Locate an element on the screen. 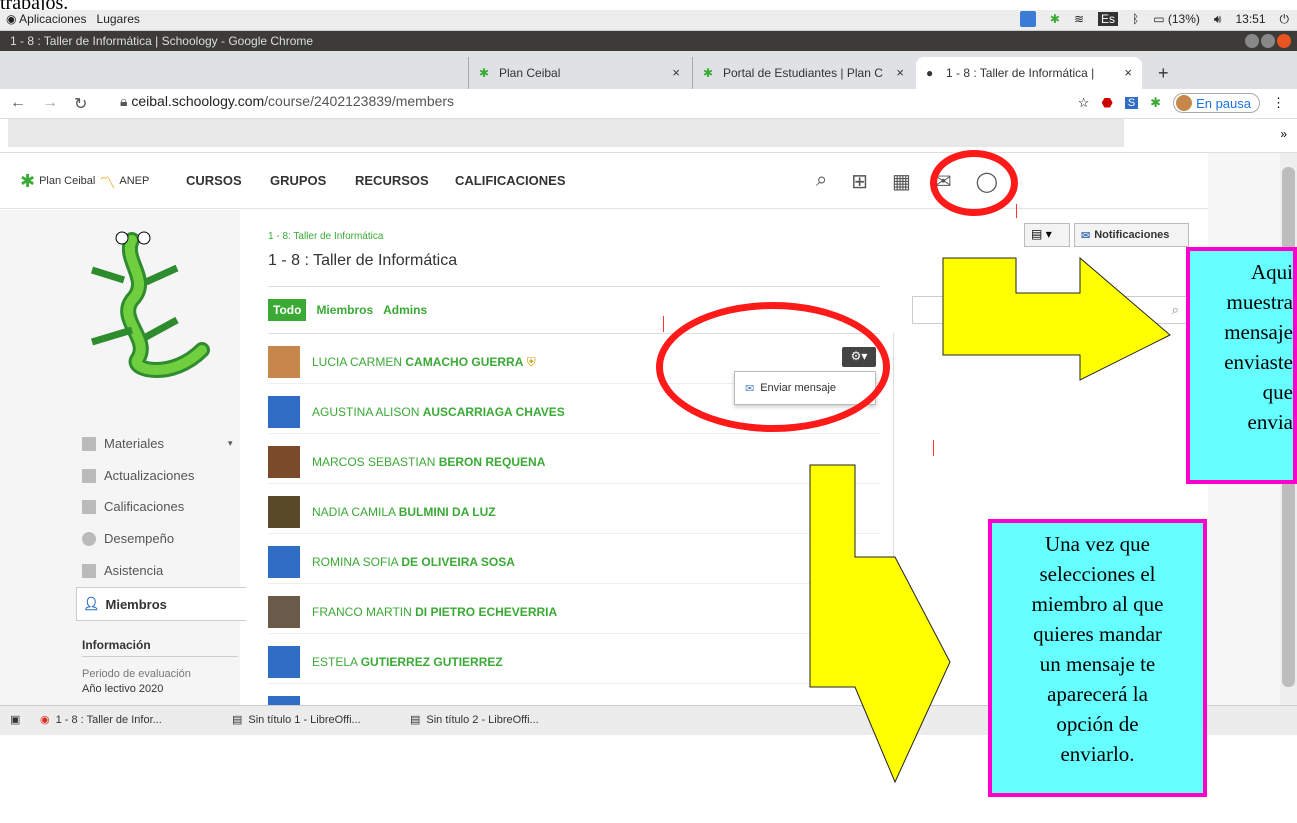 The width and height of the screenshot is (1297, 823). calendar-icon: ▦ is located at coordinates (901, 181).